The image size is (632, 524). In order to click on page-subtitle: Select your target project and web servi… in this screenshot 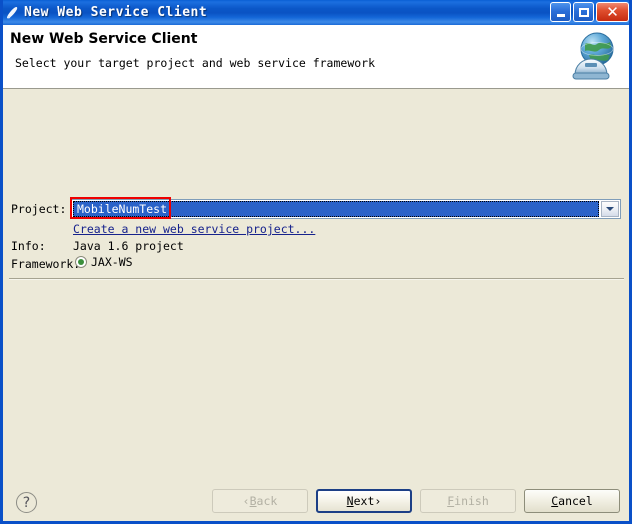, I will do `click(195, 63)`.